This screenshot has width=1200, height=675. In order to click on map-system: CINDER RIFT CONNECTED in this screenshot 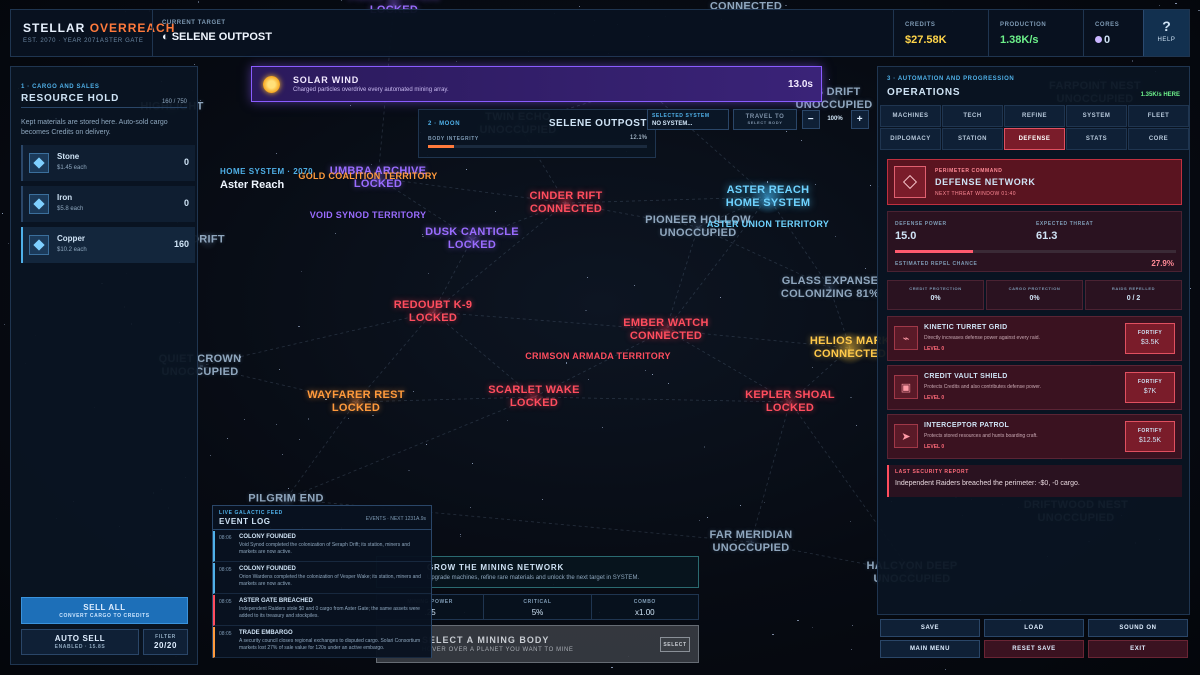, I will do `click(566, 203)`.